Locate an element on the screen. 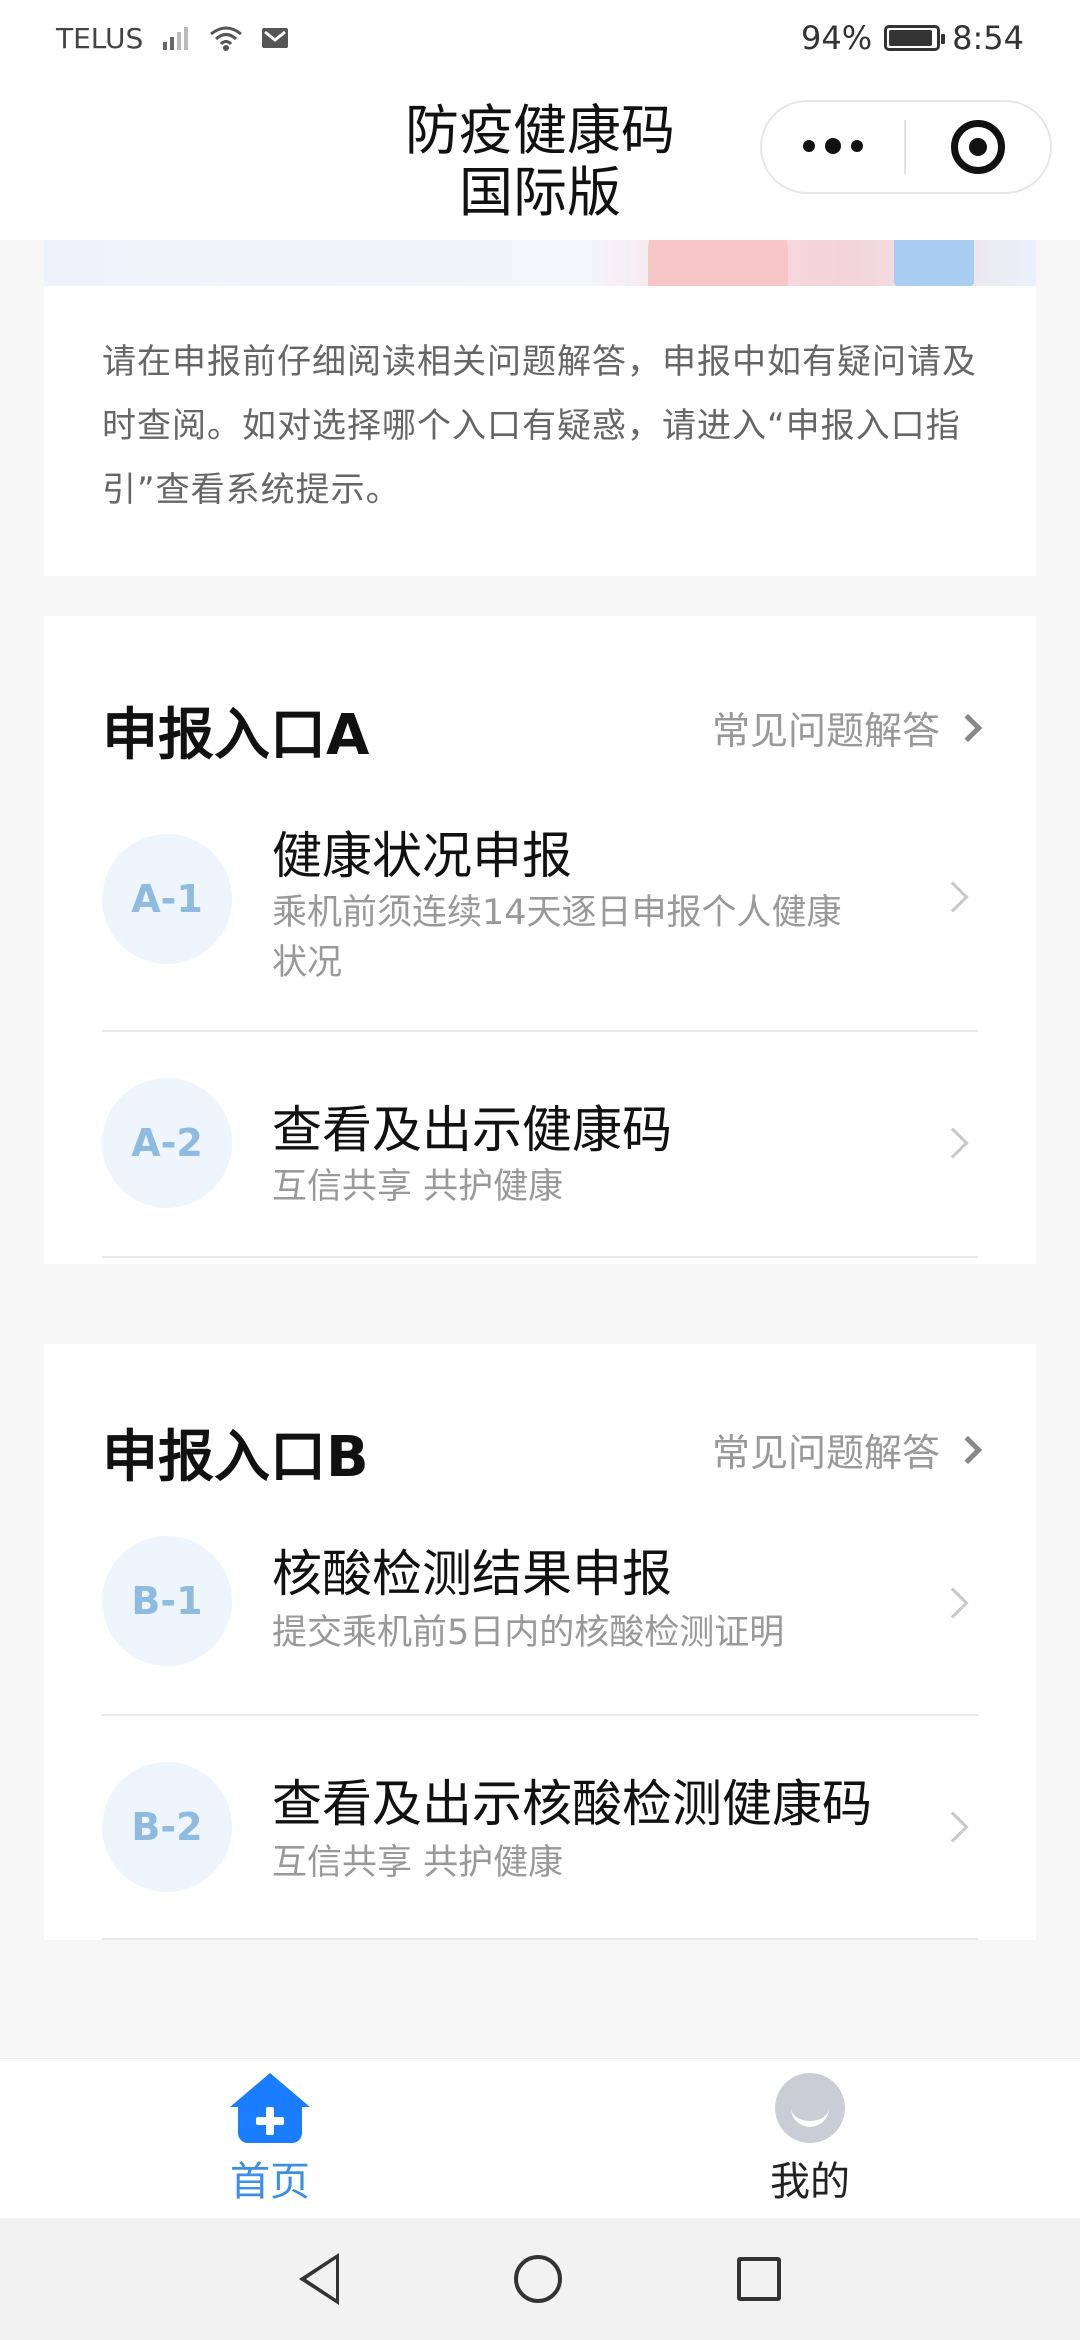 This screenshot has width=1080, height=2340. entry-badge: B-2 is located at coordinates (167, 1827).